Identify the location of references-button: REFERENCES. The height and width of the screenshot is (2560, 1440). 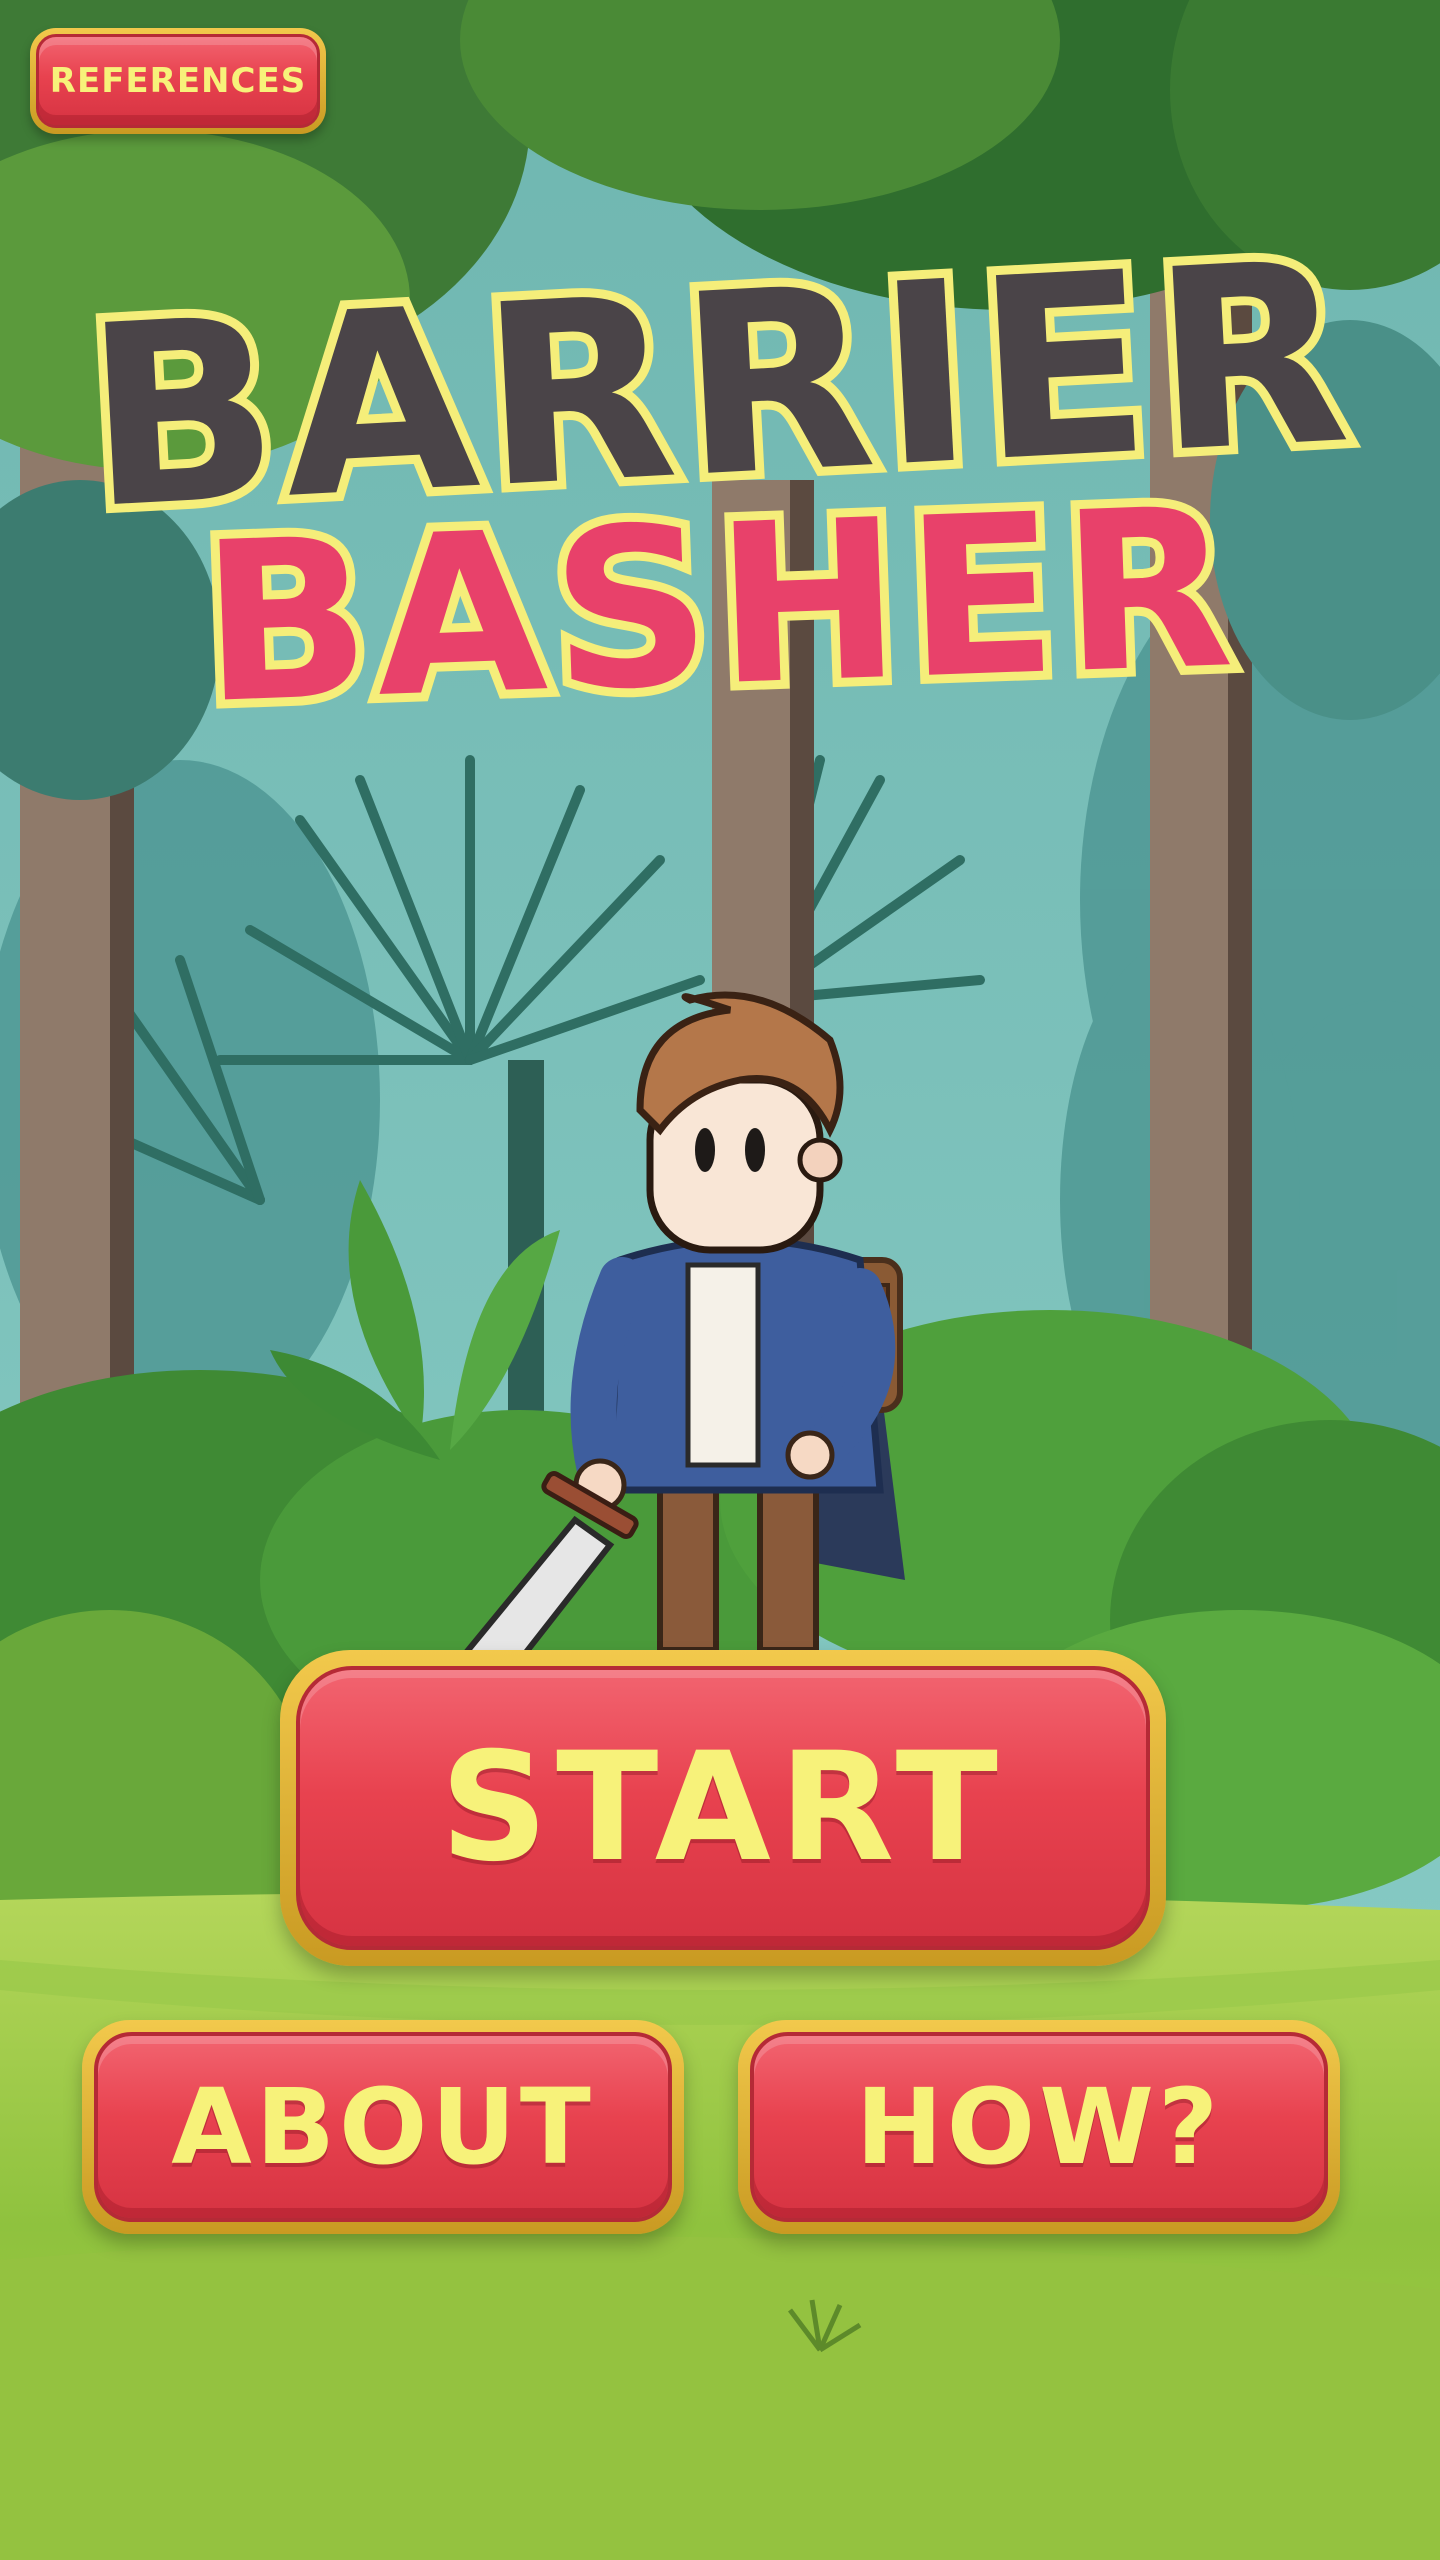
(178, 81).